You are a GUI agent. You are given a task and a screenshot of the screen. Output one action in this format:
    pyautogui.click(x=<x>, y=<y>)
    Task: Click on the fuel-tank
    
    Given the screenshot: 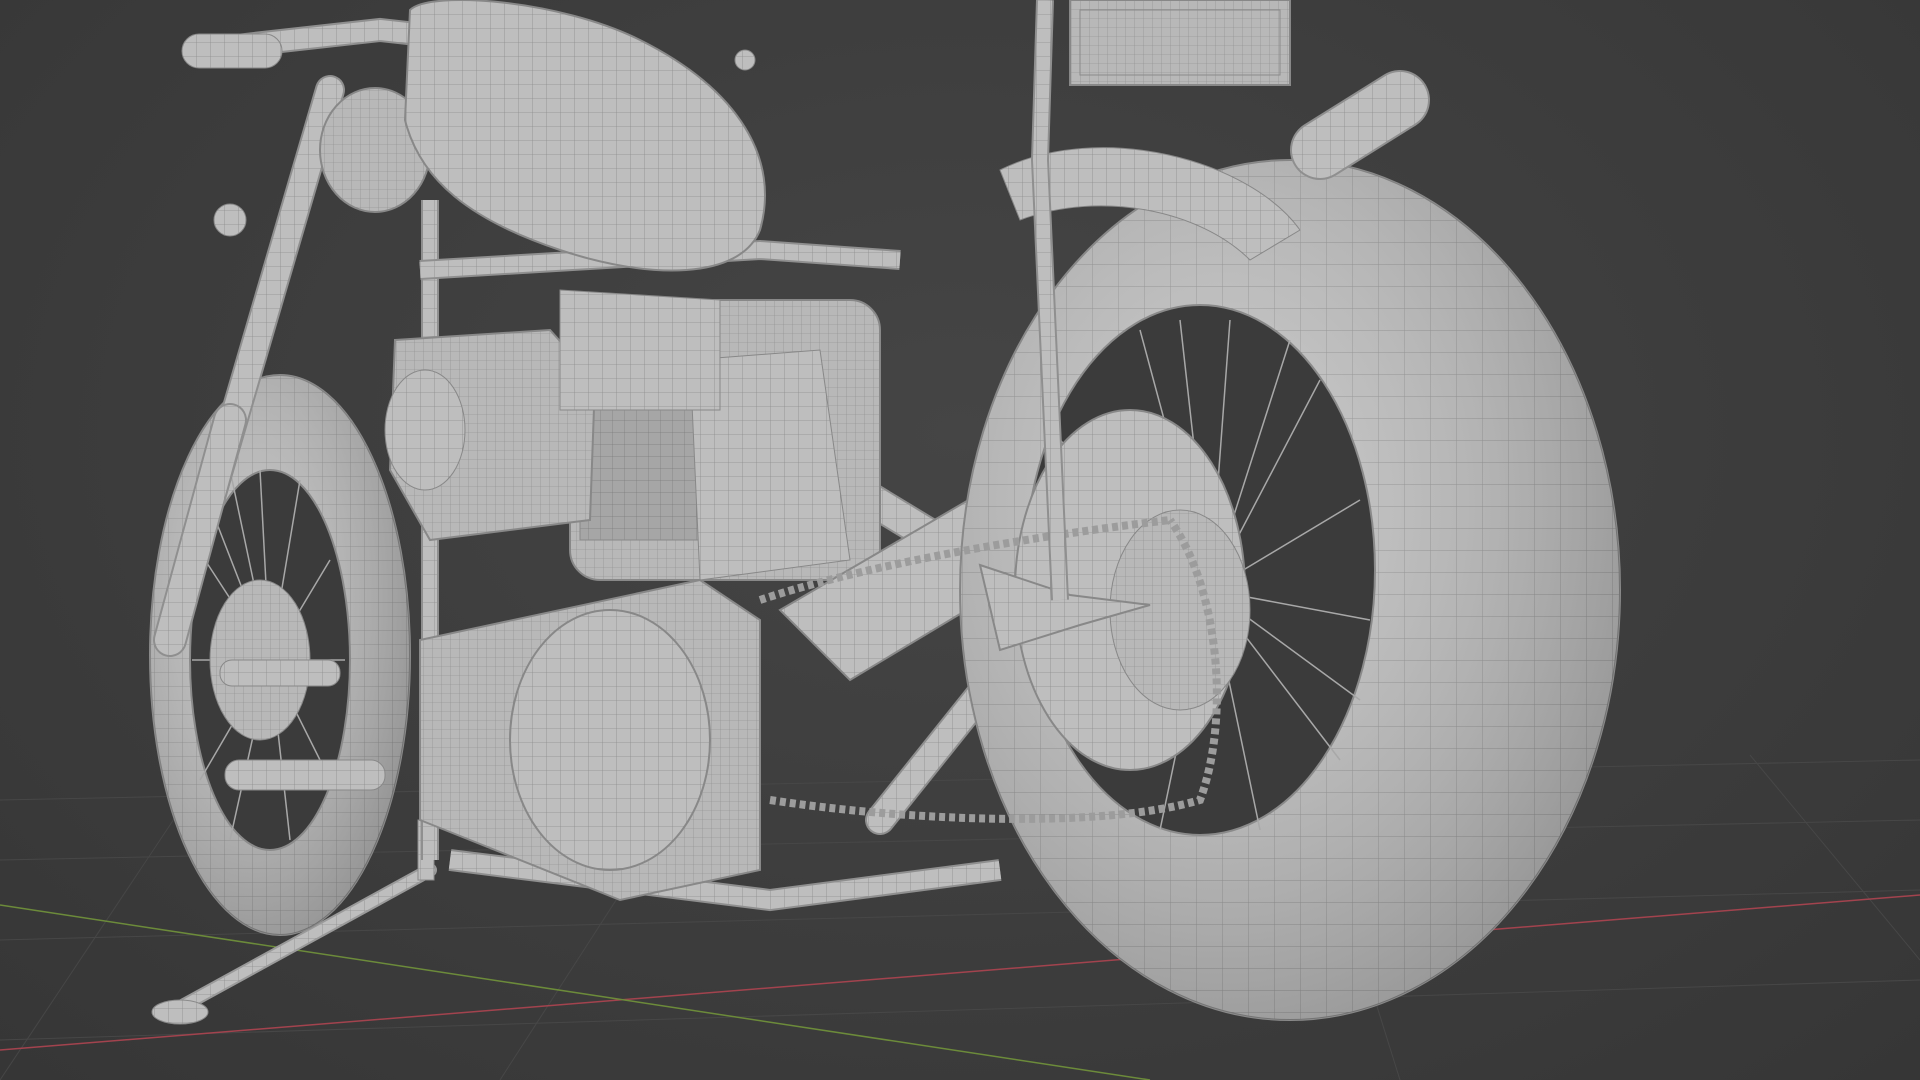 What is the action you would take?
    pyautogui.click(x=584, y=136)
    